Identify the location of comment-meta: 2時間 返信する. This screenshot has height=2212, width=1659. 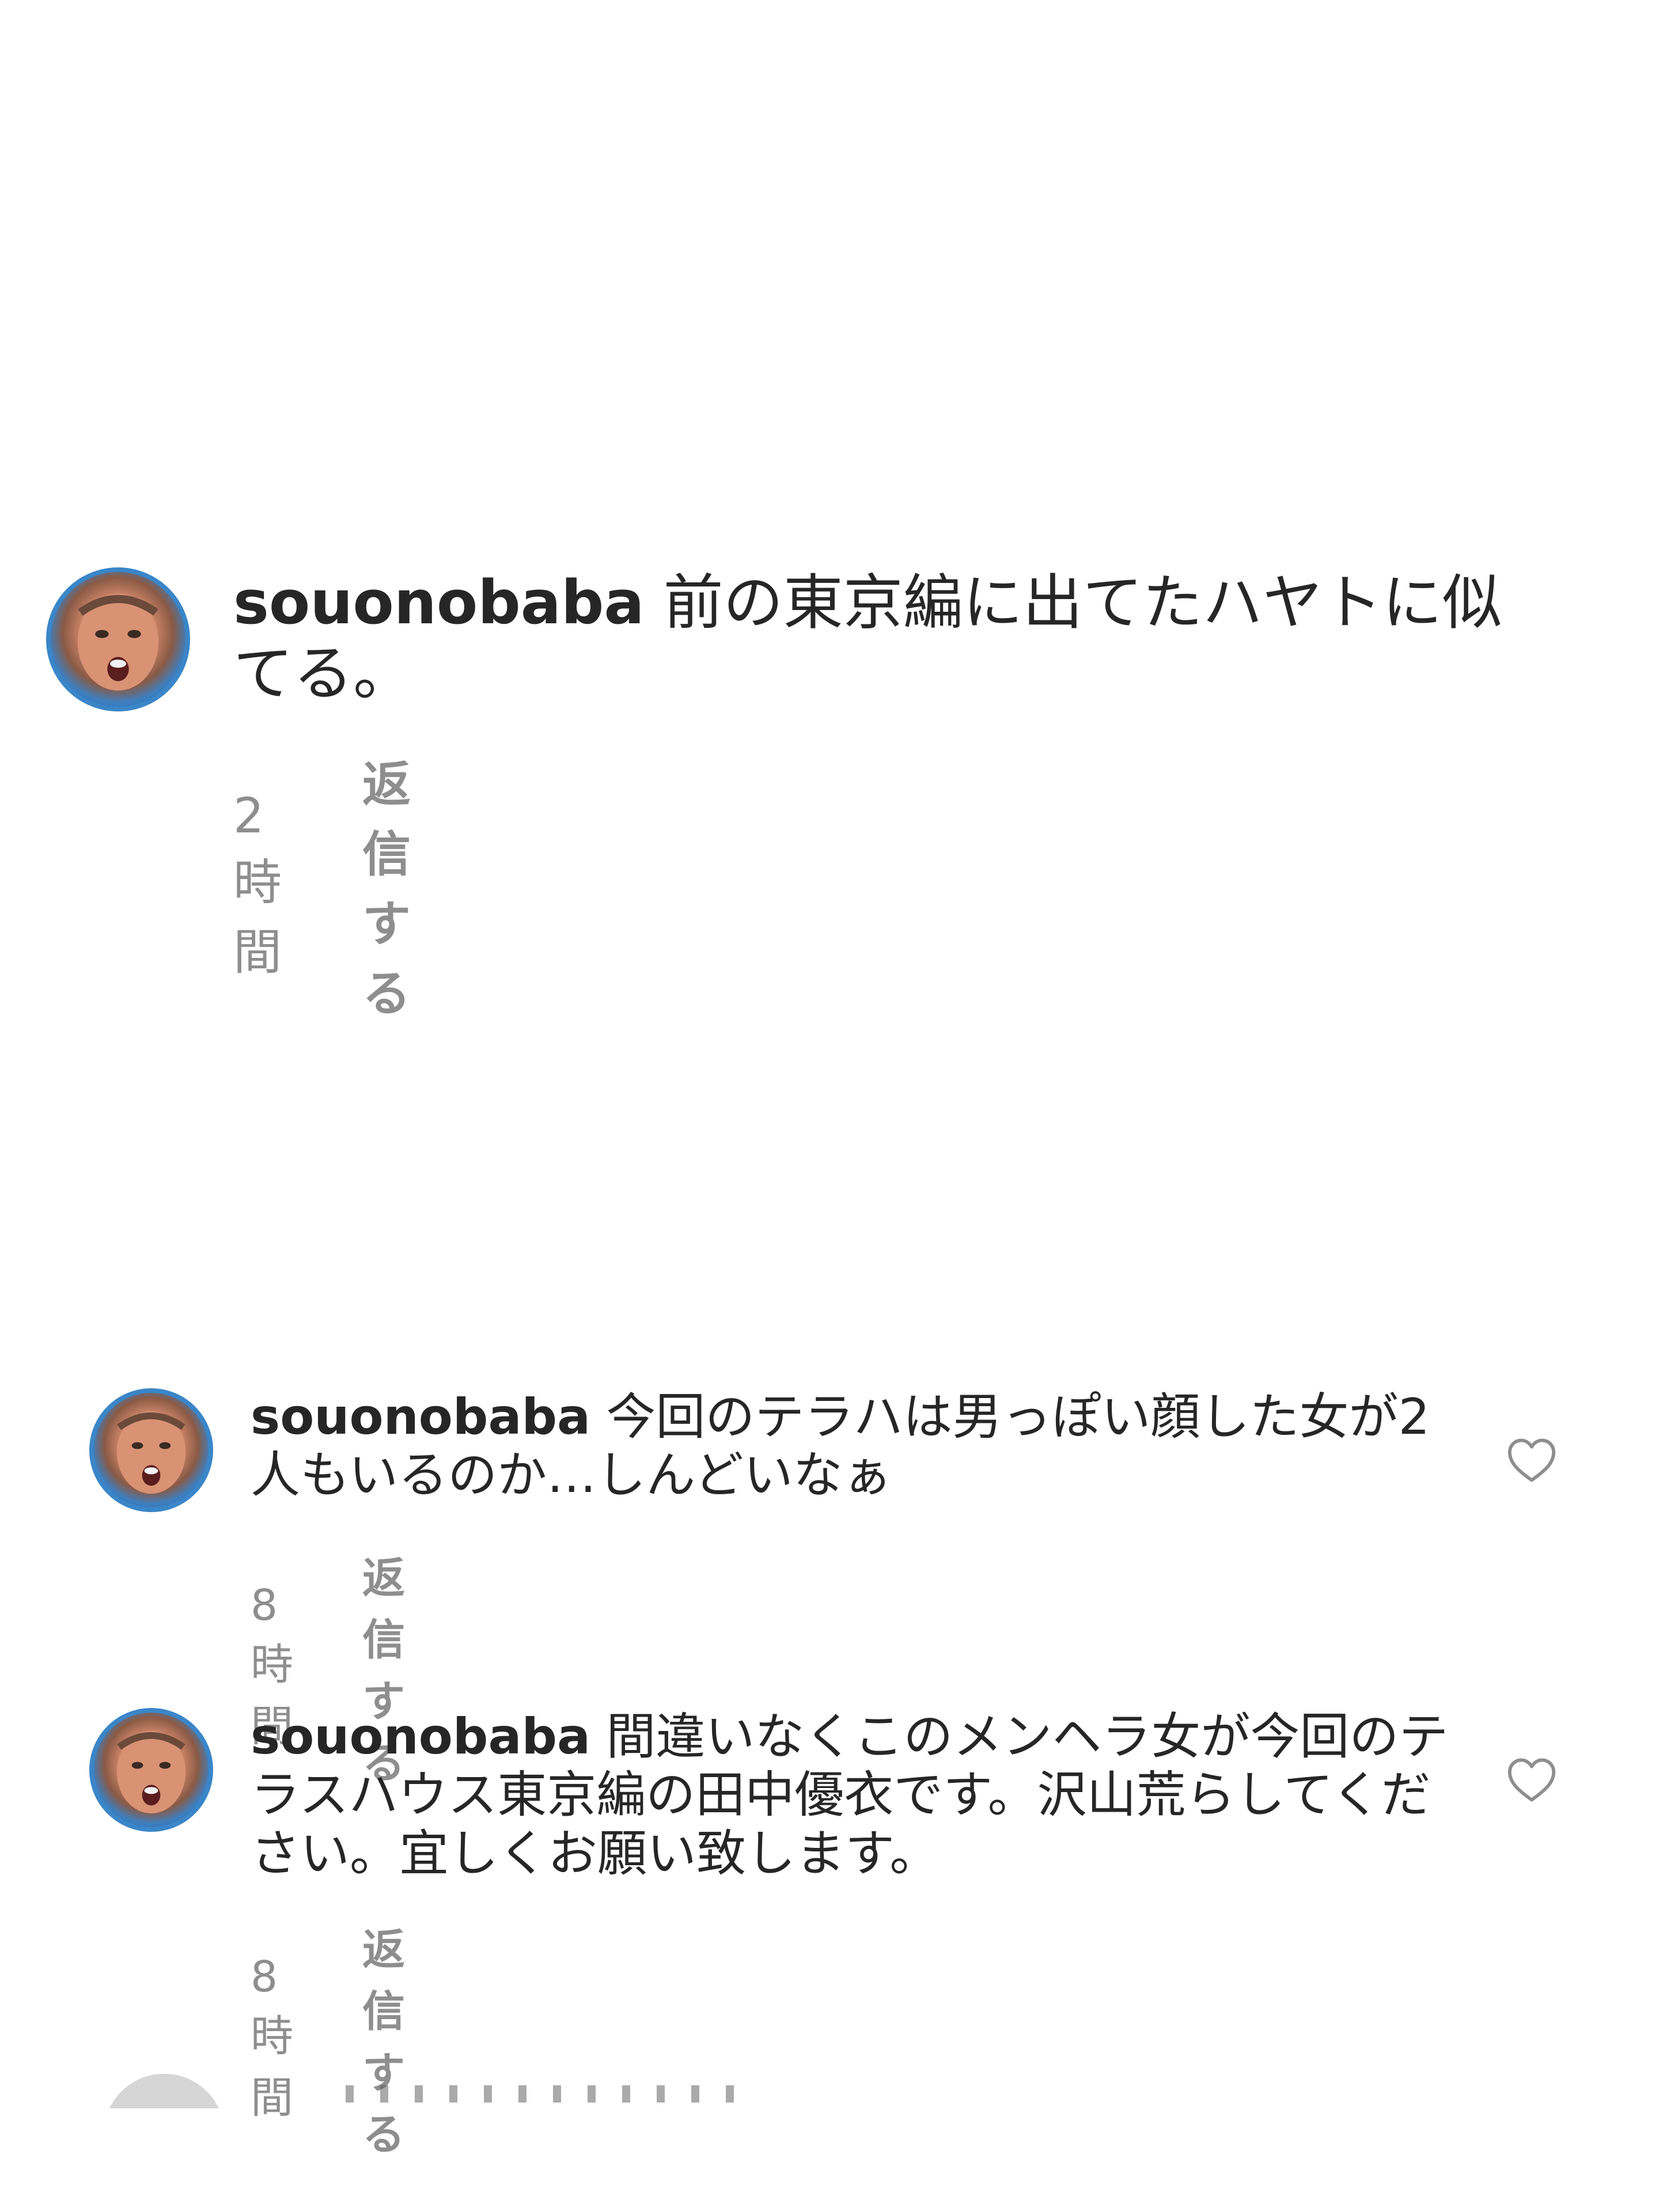
(322, 885).